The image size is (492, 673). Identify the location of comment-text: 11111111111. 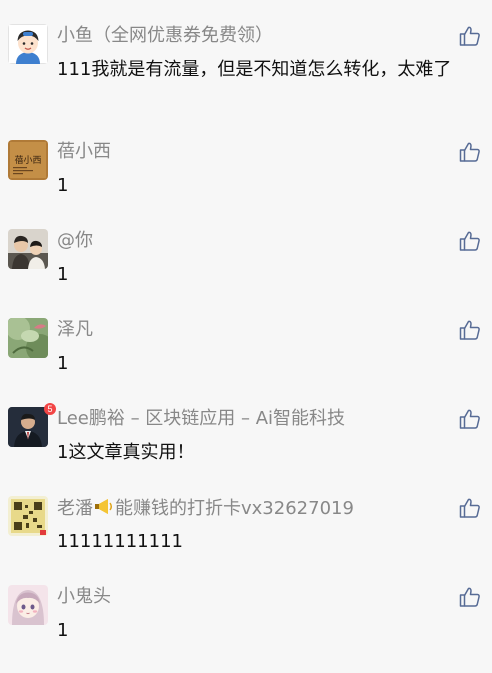
(120, 541).